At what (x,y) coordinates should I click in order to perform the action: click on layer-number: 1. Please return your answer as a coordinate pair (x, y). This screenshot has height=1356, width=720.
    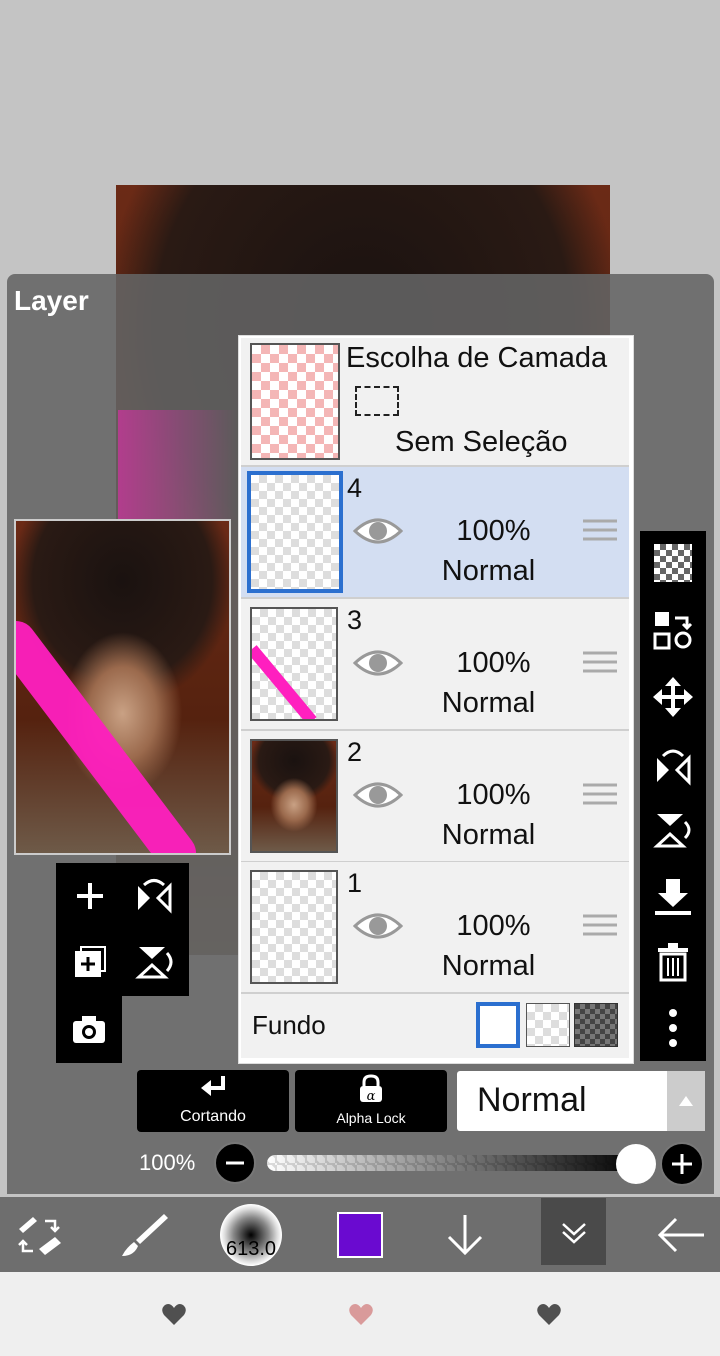
    Looking at the image, I should click on (355, 883).